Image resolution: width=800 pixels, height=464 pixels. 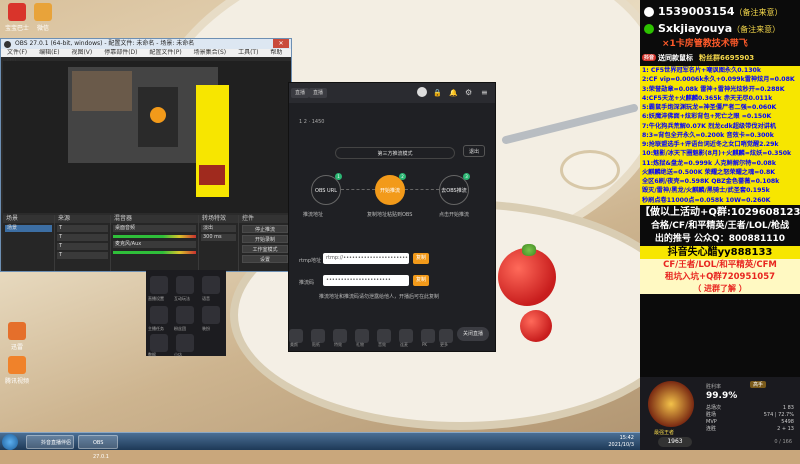 What do you see at coordinates (98, 447) in the screenshot?
I see `taskbar-item: OBS 27.0.1` at bounding box center [98, 447].